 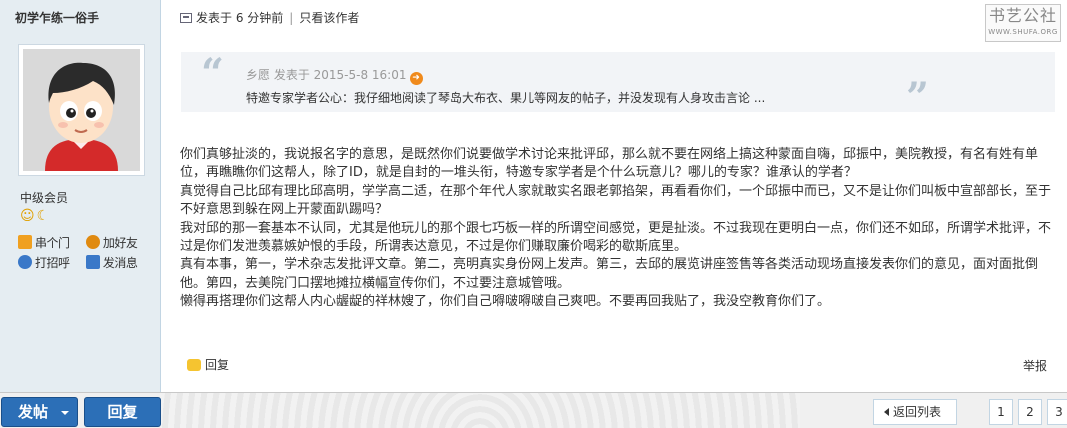 I want to click on new-post-button: 发帖, so click(x=39, y=412).